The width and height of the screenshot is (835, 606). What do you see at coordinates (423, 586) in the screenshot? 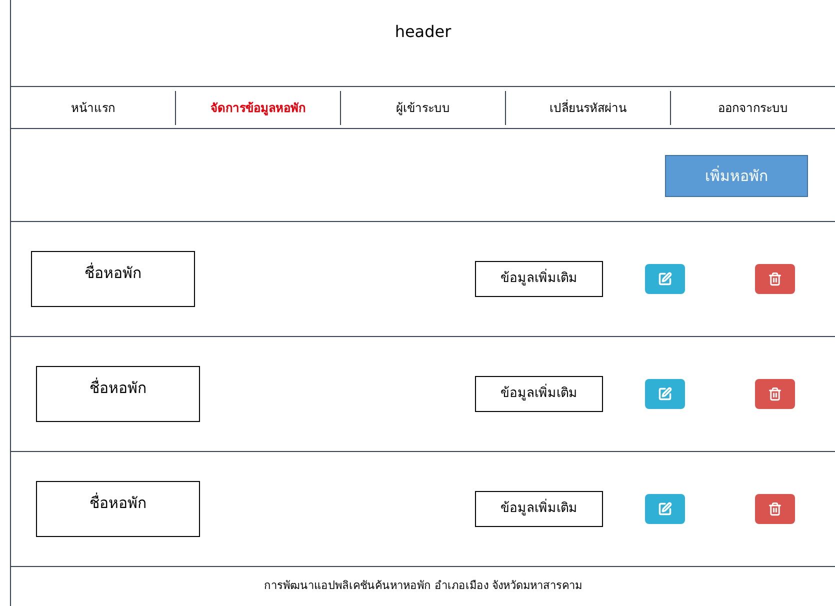
I see `footer-text: การพัฒนาแอปพลิเคชันค้นหาหอพัก อำเภอเมือง จังหวัดมหาสารคาม` at bounding box center [423, 586].